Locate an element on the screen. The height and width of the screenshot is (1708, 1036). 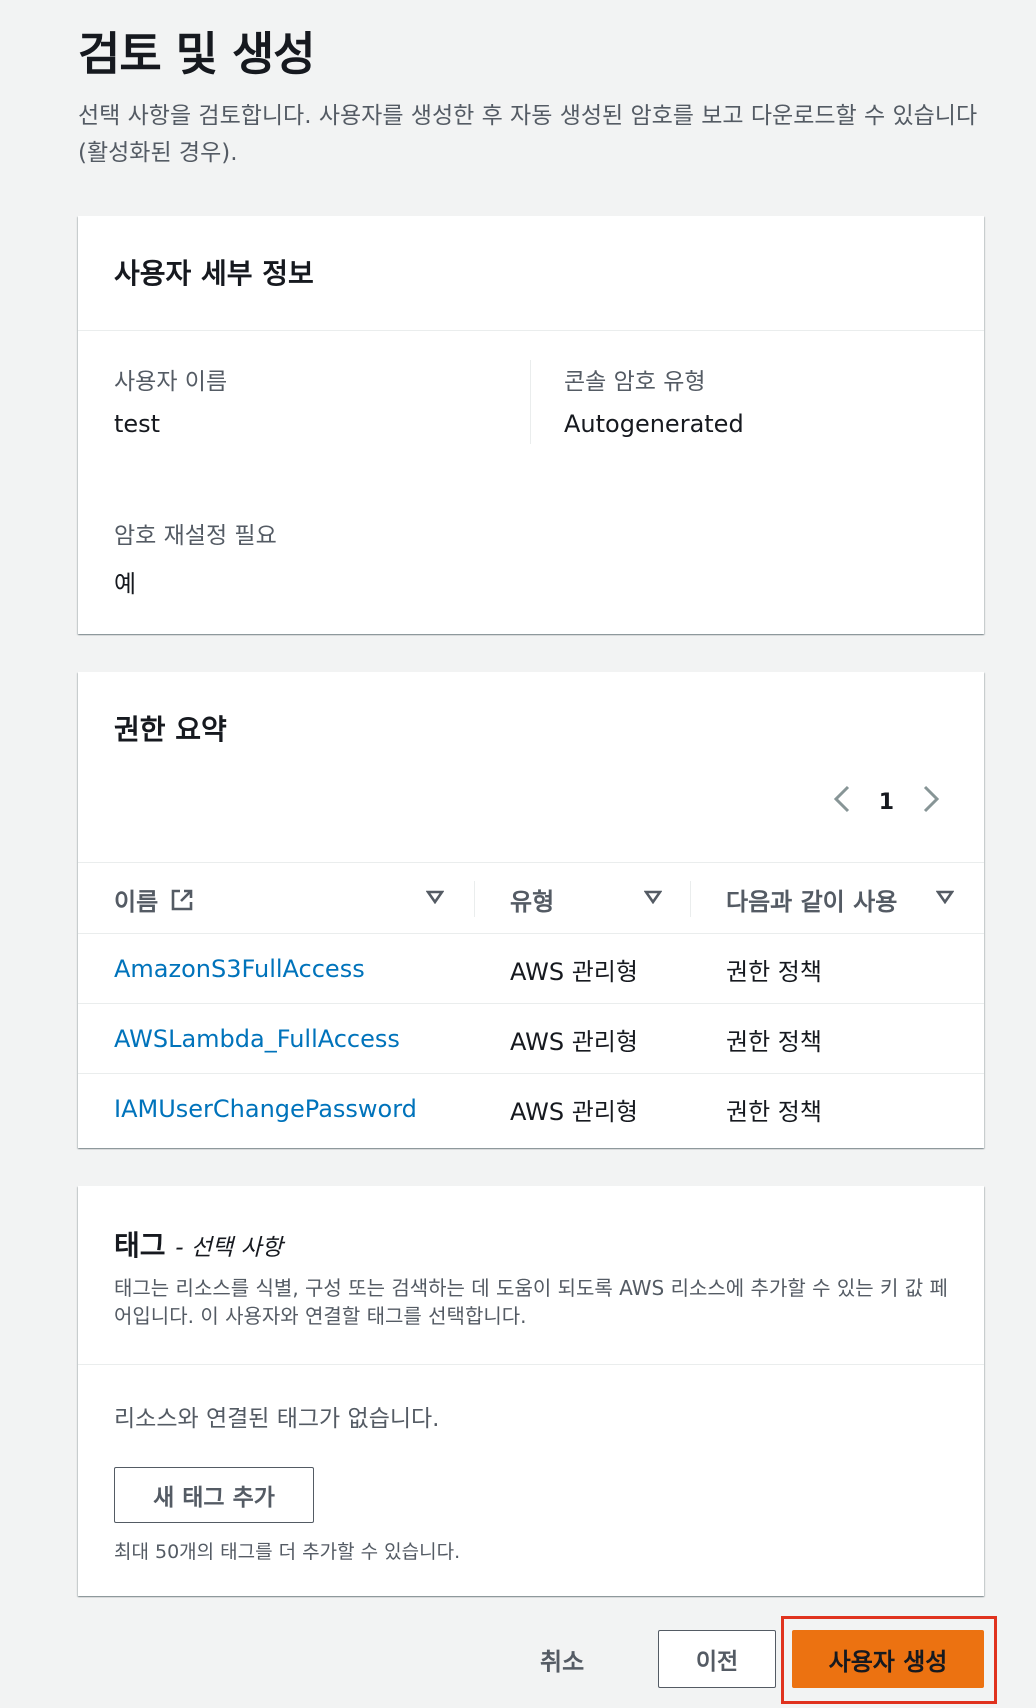
column-header-name-label: 이름 is located at coordinates (136, 901).